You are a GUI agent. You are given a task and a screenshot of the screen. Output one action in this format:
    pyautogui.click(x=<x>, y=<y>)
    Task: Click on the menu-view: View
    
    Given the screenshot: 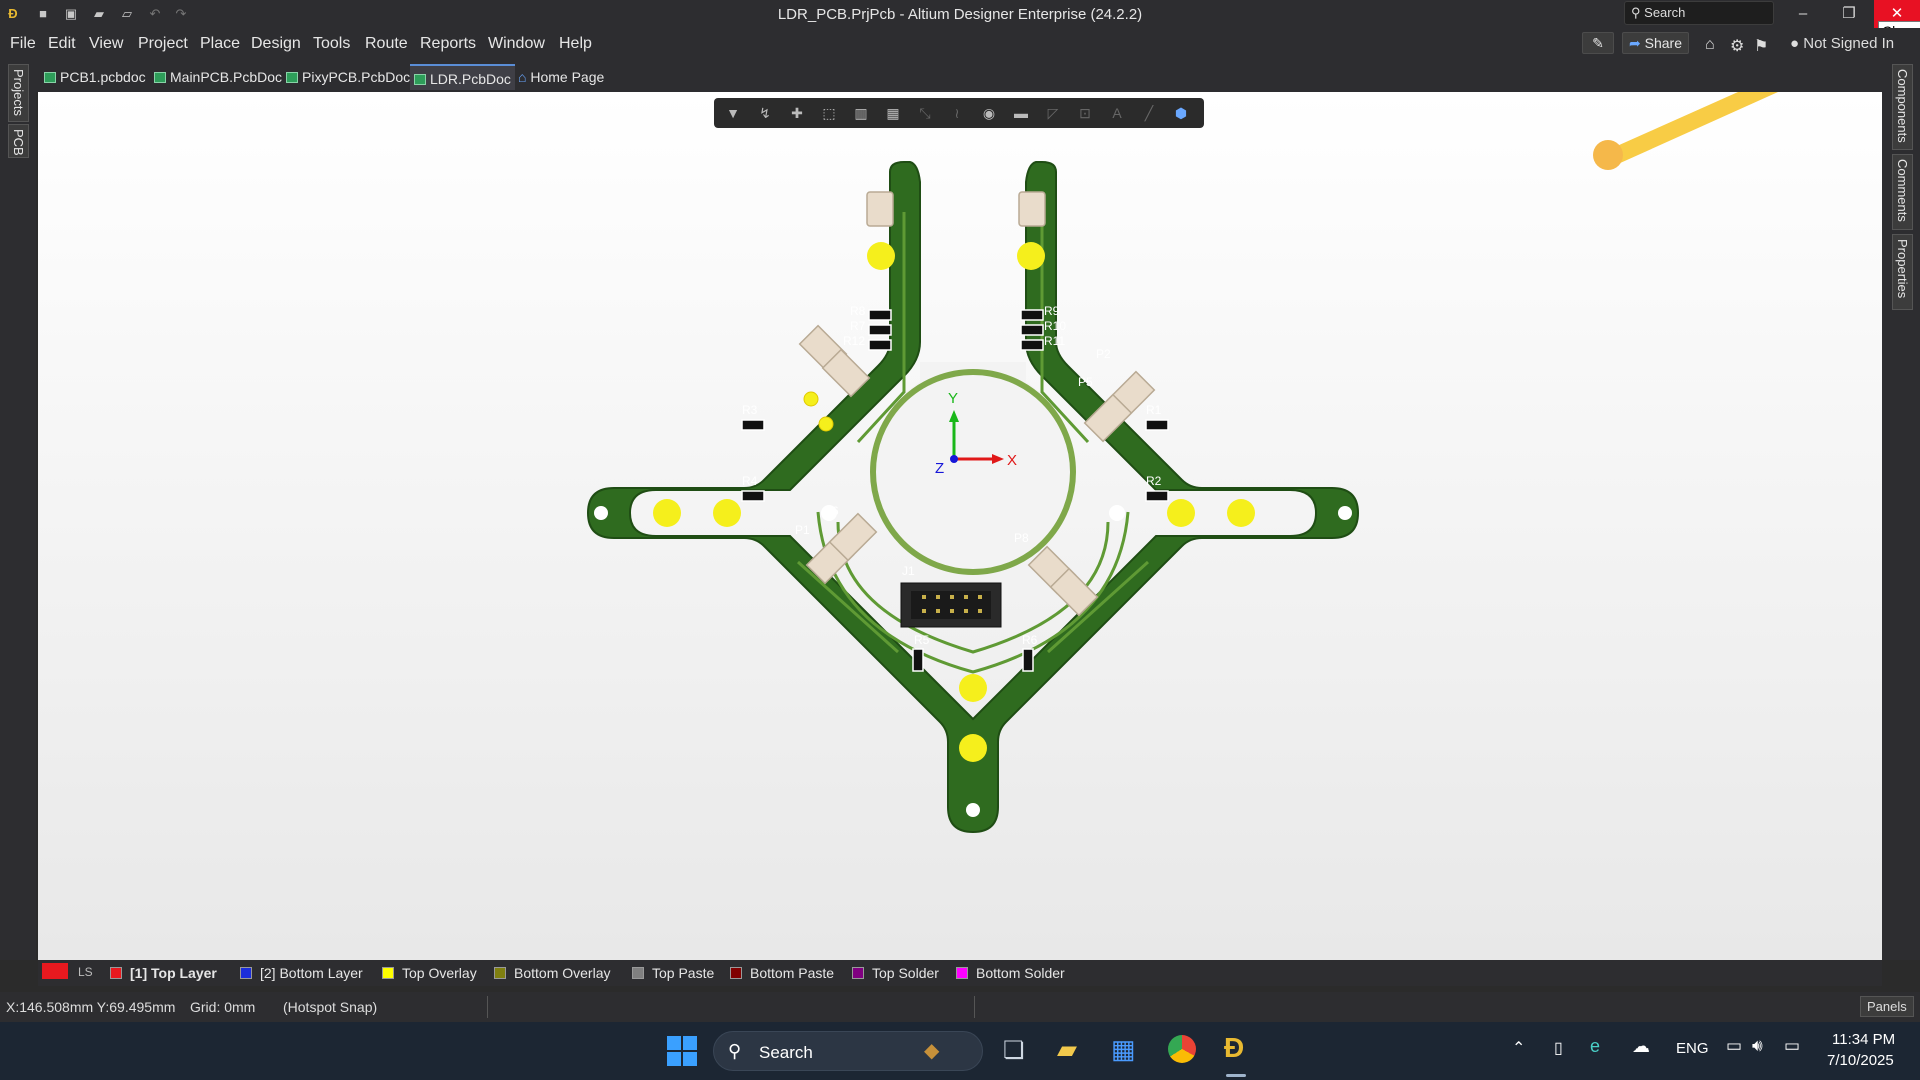 What is the action you would take?
    pyautogui.click(x=106, y=44)
    